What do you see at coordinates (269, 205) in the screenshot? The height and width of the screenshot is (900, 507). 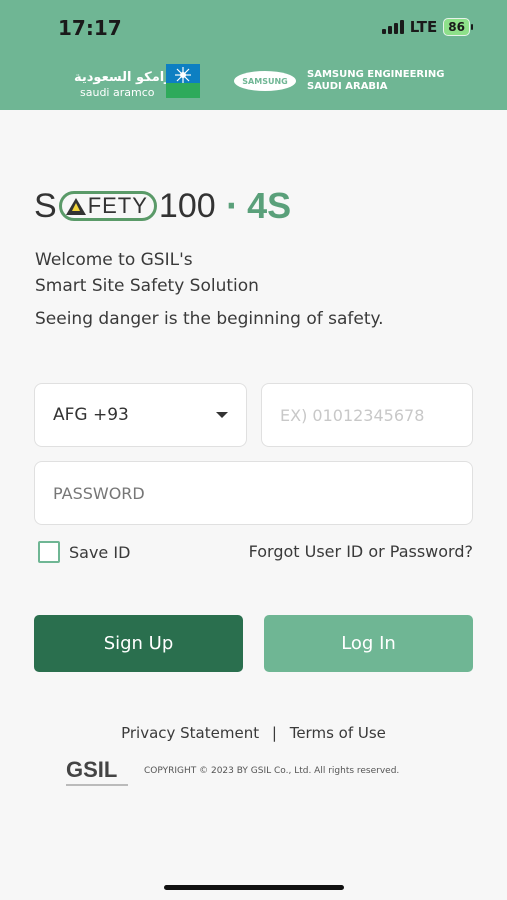 I see `logo-suffix: 4S` at bounding box center [269, 205].